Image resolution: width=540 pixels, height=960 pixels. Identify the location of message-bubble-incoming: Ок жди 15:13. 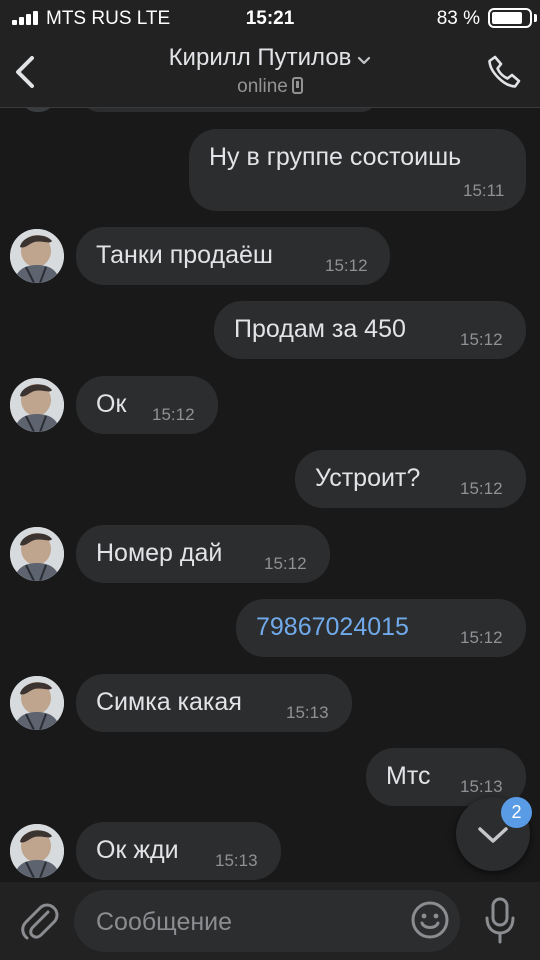
(178, 851).